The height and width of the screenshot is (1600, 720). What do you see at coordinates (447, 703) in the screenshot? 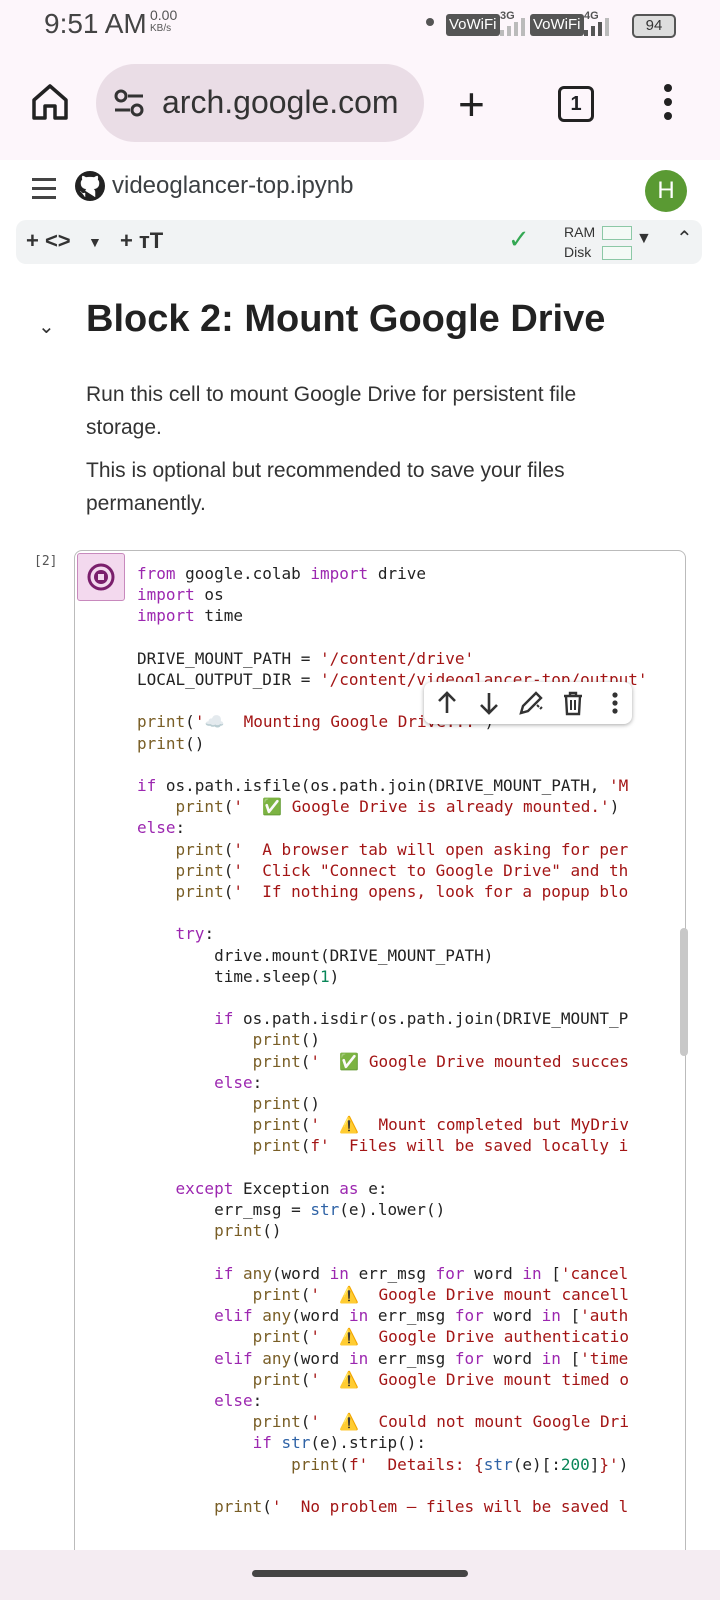
I see `move-cell-up-icon` at bounding box center [447, 703].